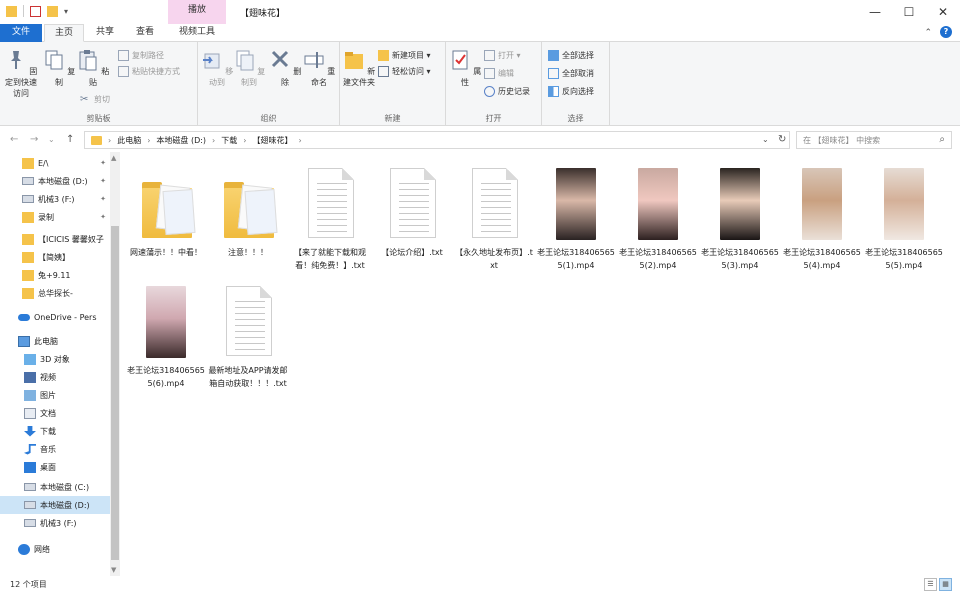  Describe the element at coordinates (404, 71) in the screenshot. I see `easy-access-button: 轻松访问 ▾` at that location.